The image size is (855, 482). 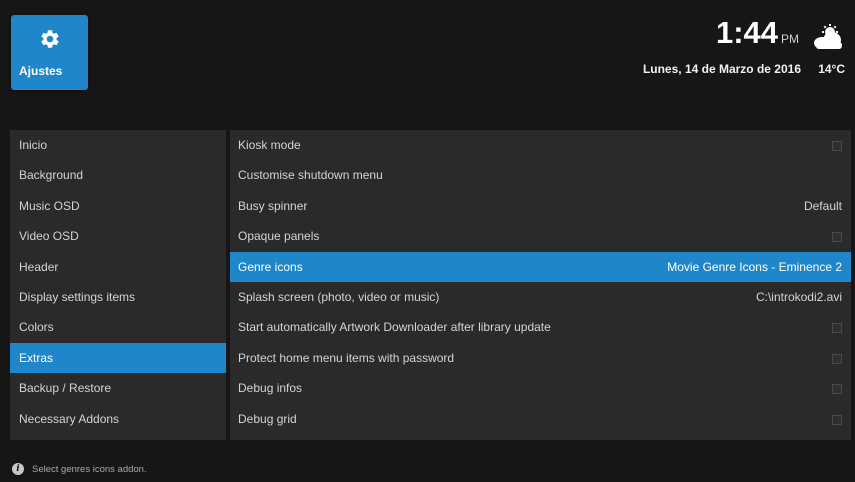 What do you see at coordinates (540, 145) in the screenshot?
I see `setting-kiosk-mode: Kiosk mode` at bounding box center [540, 145].